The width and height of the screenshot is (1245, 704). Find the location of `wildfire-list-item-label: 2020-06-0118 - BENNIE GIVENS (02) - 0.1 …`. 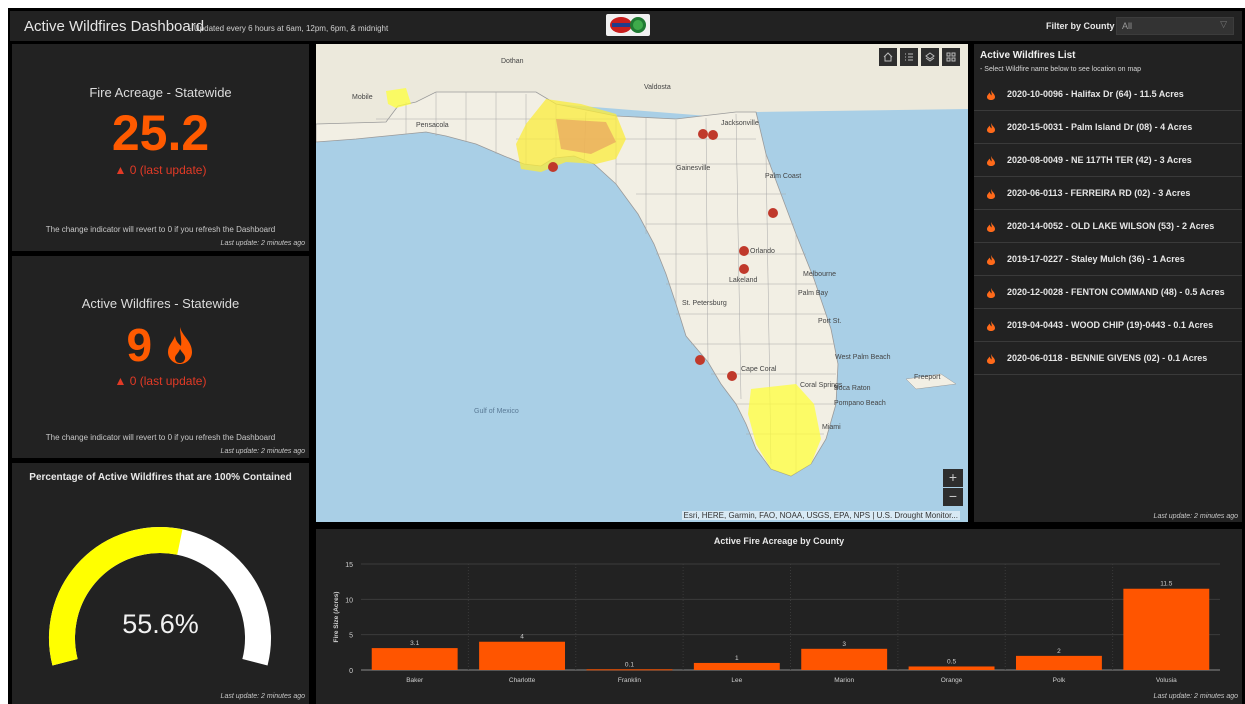

wildfire-list-item-label: 2020-06-0118 - BENNIE GIVENS (02) - 0.1 … is located at coordinates (1107, 358).